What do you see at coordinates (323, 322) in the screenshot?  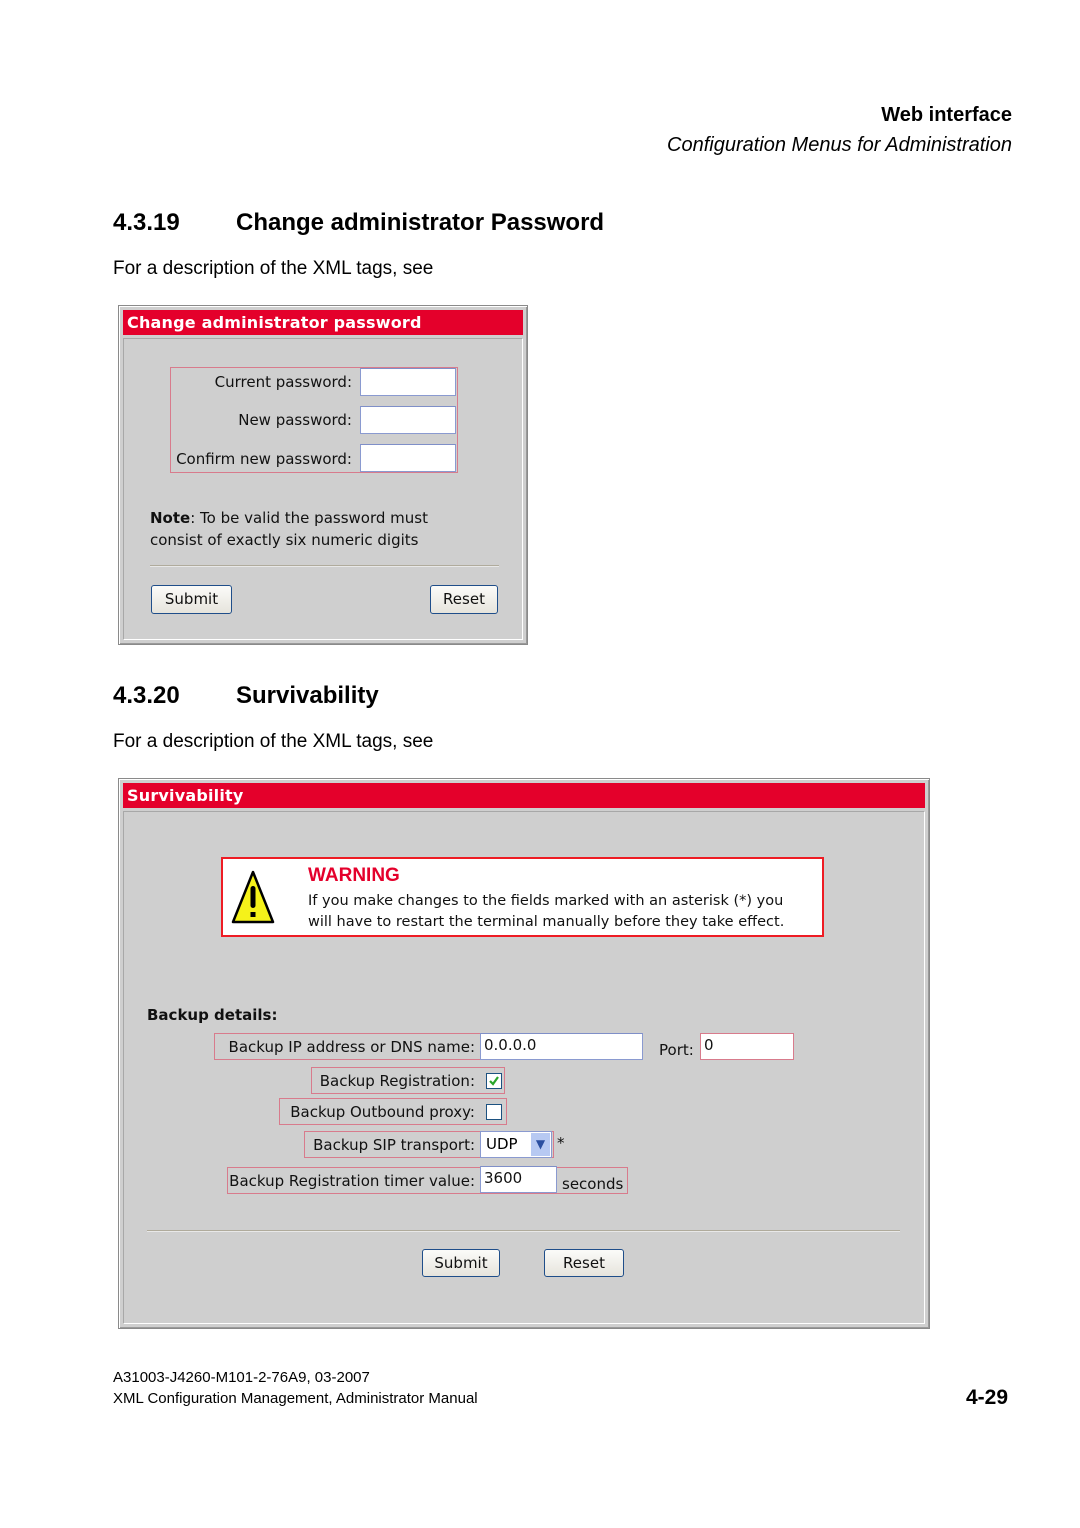 I see `panel-title-bar: Change administrator password` at bounding box center [323, 322].